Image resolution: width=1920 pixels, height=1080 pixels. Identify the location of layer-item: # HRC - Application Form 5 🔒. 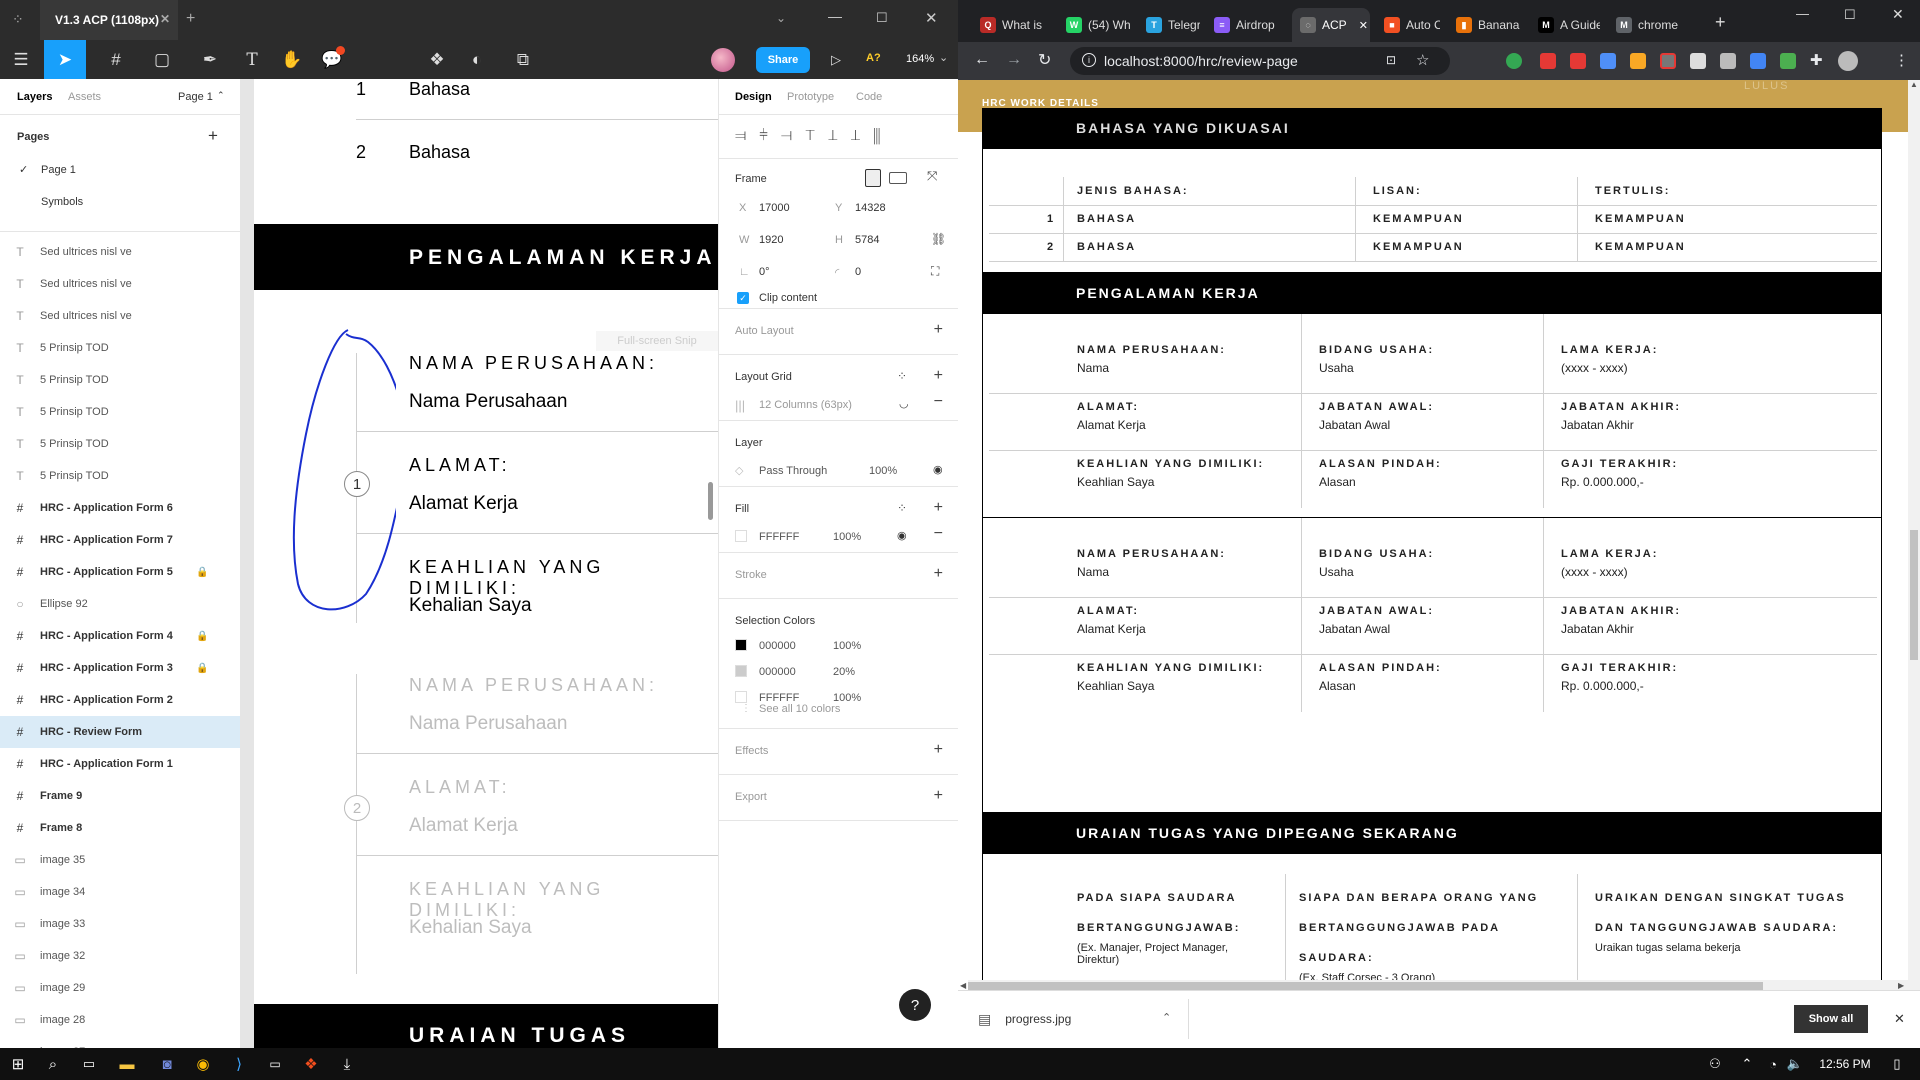
(120, 572).